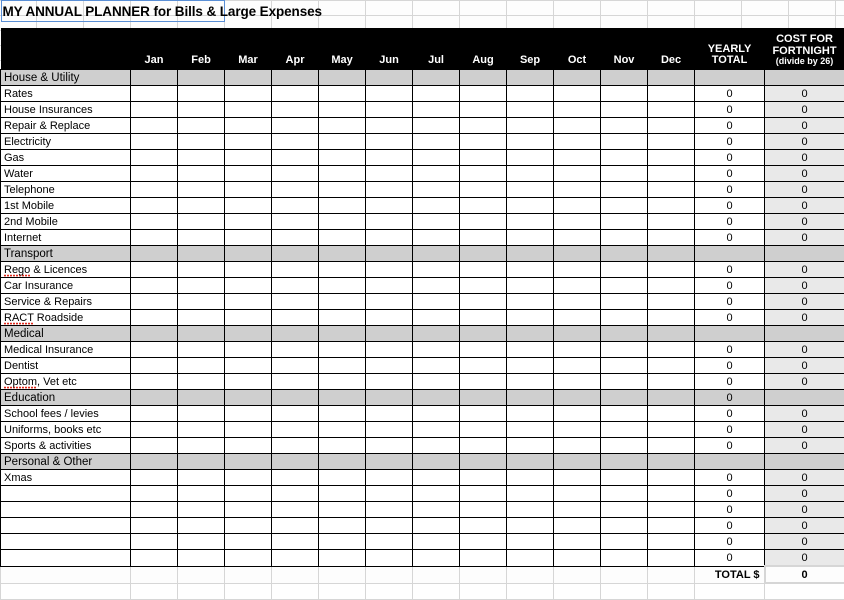  What do you see at coordinates (66, 478) in the screenshot?
I see `expense-label: Xmas` at bounding box center [66, 478].